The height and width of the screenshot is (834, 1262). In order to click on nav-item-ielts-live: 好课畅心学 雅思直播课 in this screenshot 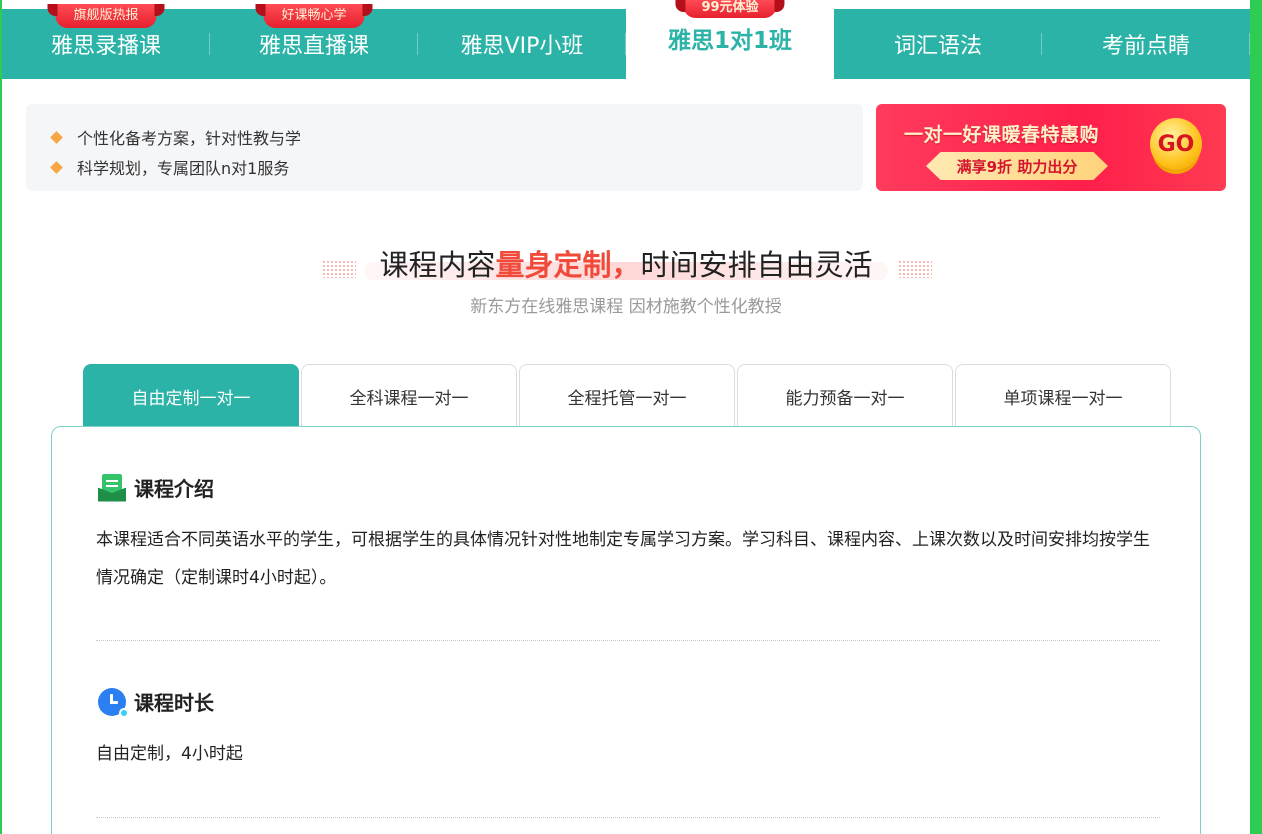, I will do `click(314, 41)`.